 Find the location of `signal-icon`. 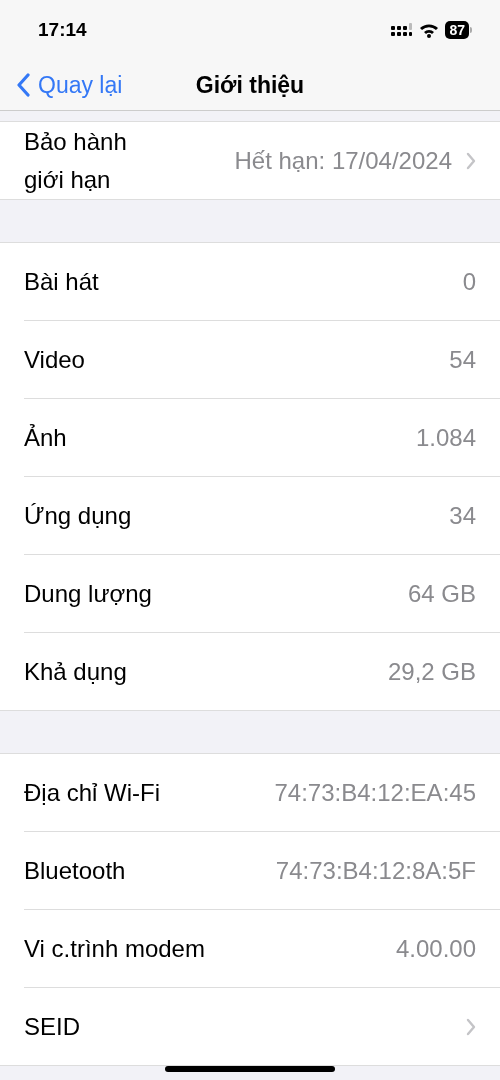

signal-icon is located at coordinates (402, 30).